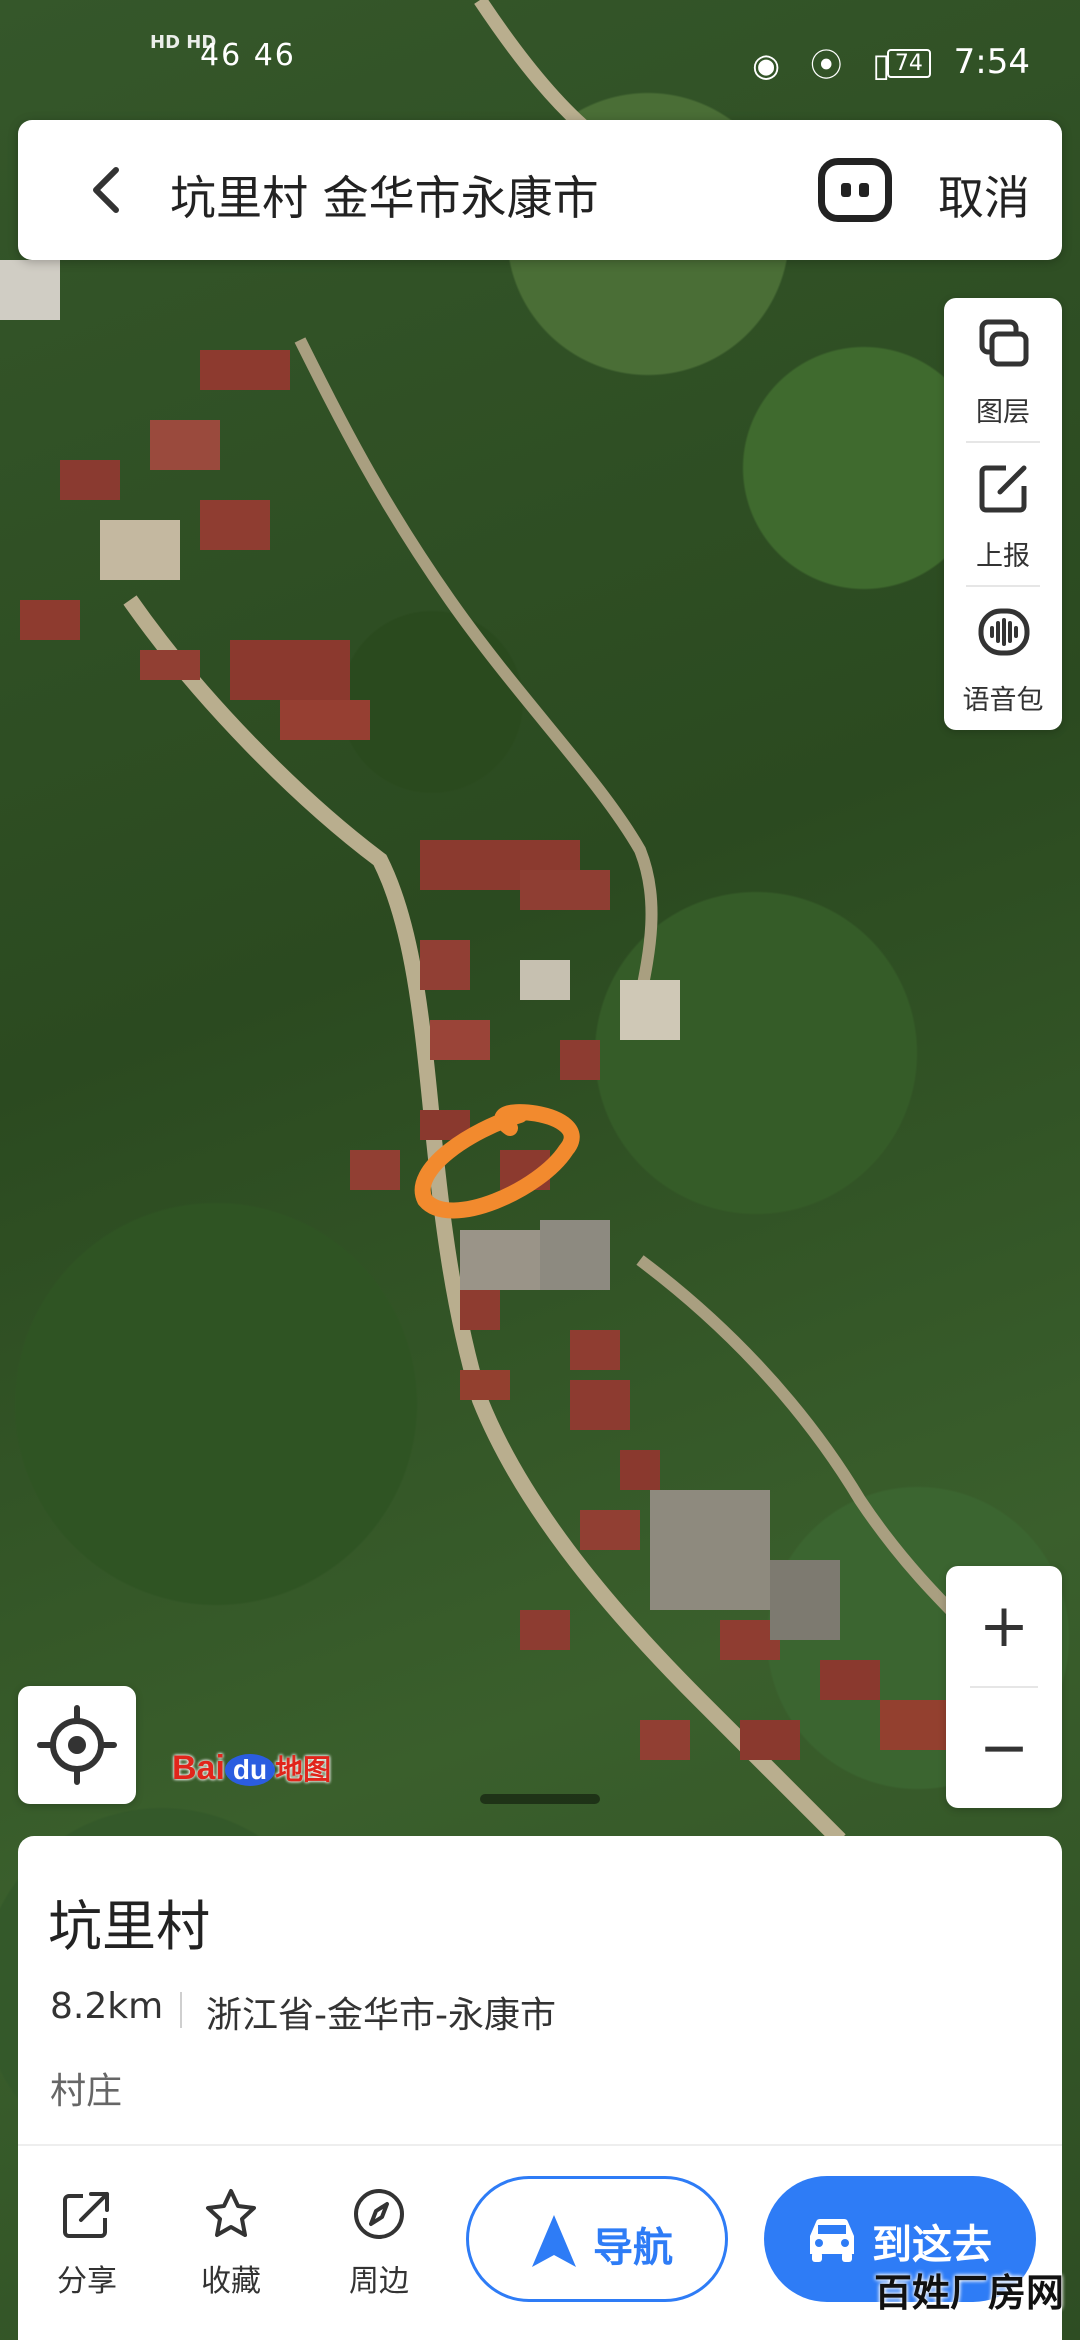 The width and height of the screenshot is (1080, 2340). I want to click on map-tools-panel: 图层 上报 语音包, so click(1003, 514).